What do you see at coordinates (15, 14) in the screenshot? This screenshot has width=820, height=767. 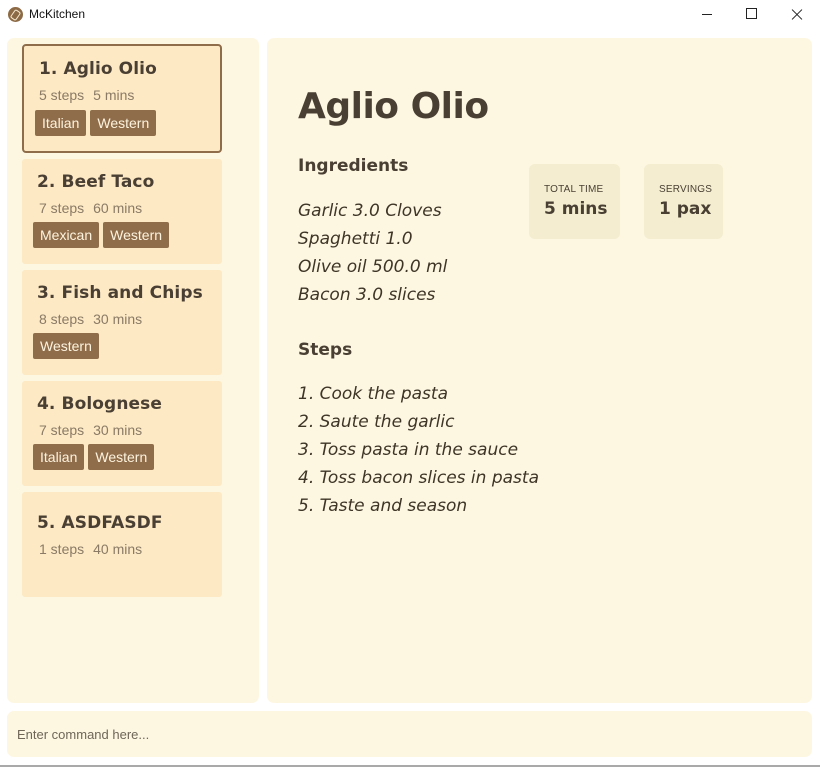 I see `app-logo-icon` at bounding box center [15, 14].